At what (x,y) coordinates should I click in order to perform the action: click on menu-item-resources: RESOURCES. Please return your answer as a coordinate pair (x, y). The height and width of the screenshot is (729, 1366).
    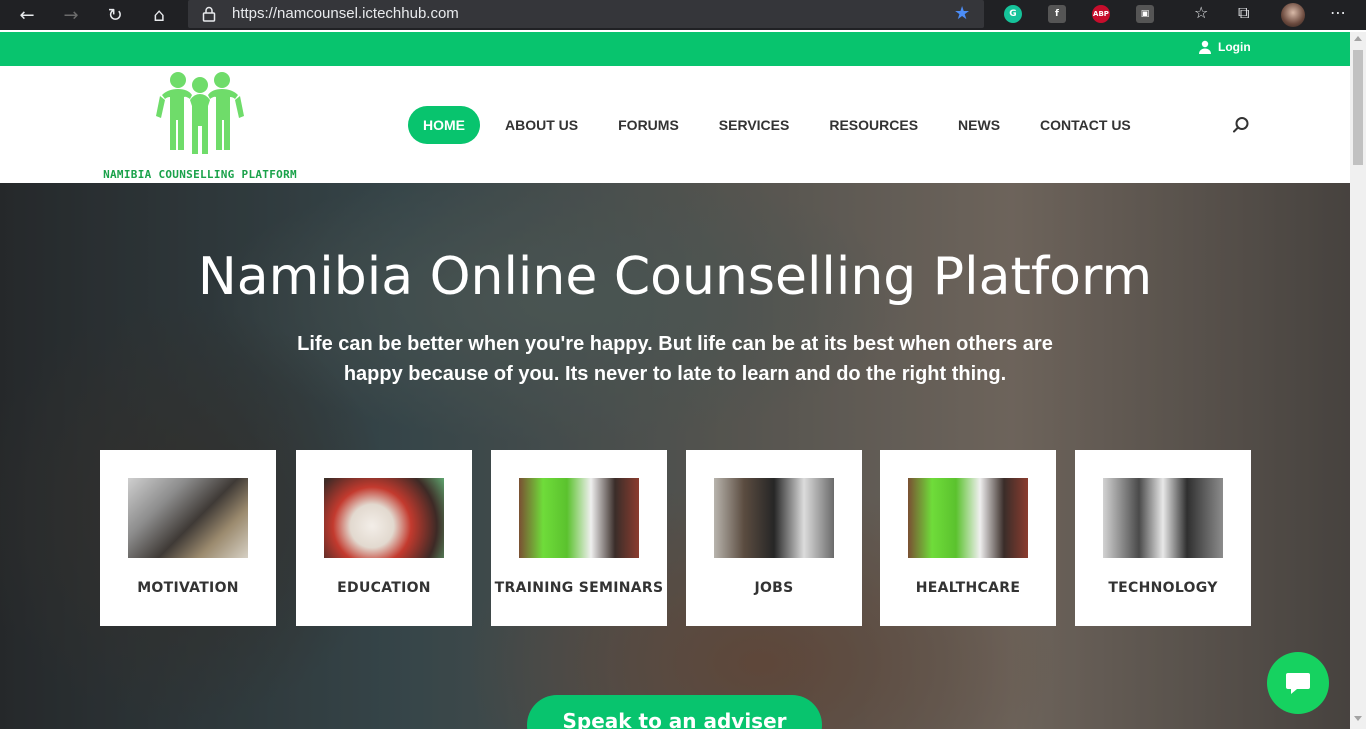
    Looking at the image, I should click on (873, 125).